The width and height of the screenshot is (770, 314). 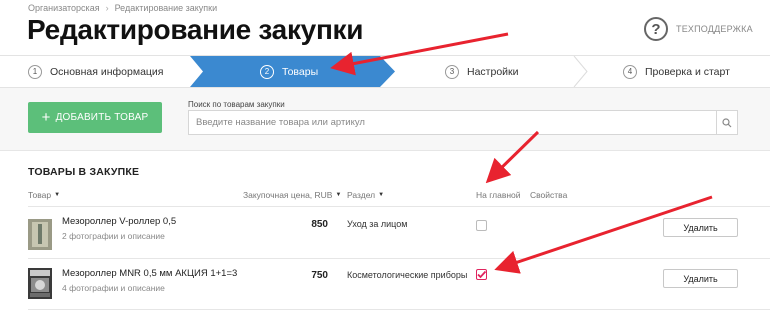 I want to click on column-header-price: Закупочная цена, RUB ▼, so click(x=292, y=195).